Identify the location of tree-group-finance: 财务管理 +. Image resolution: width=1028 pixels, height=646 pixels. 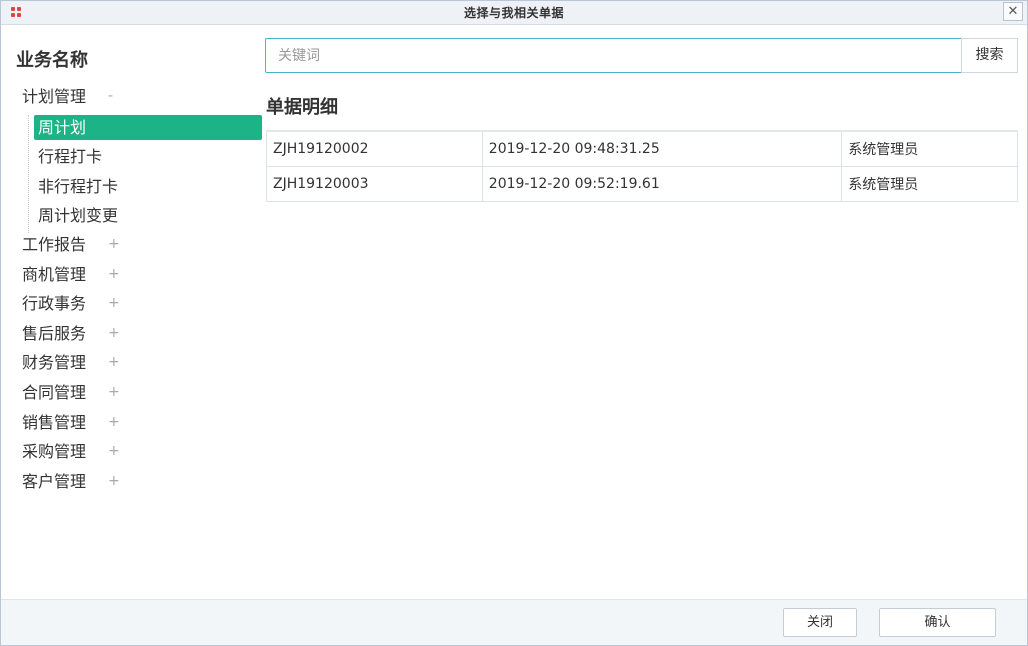
(132, 366).